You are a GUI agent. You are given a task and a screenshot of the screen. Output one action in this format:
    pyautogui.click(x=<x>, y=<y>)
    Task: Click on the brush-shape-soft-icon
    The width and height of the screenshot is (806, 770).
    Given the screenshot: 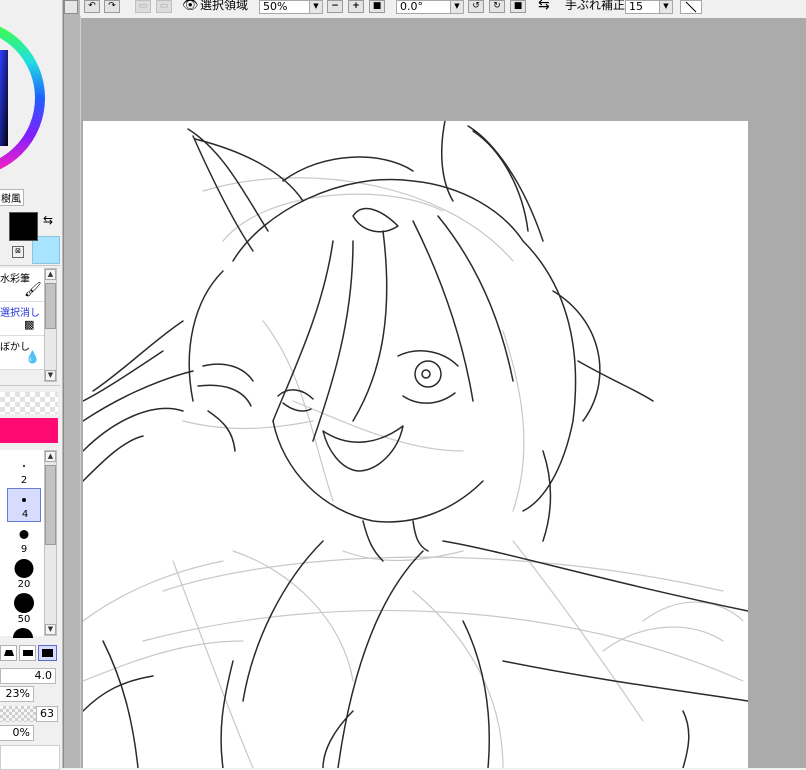 What is the action you would take?
    pyautogui.click(x=9, y=653)
    